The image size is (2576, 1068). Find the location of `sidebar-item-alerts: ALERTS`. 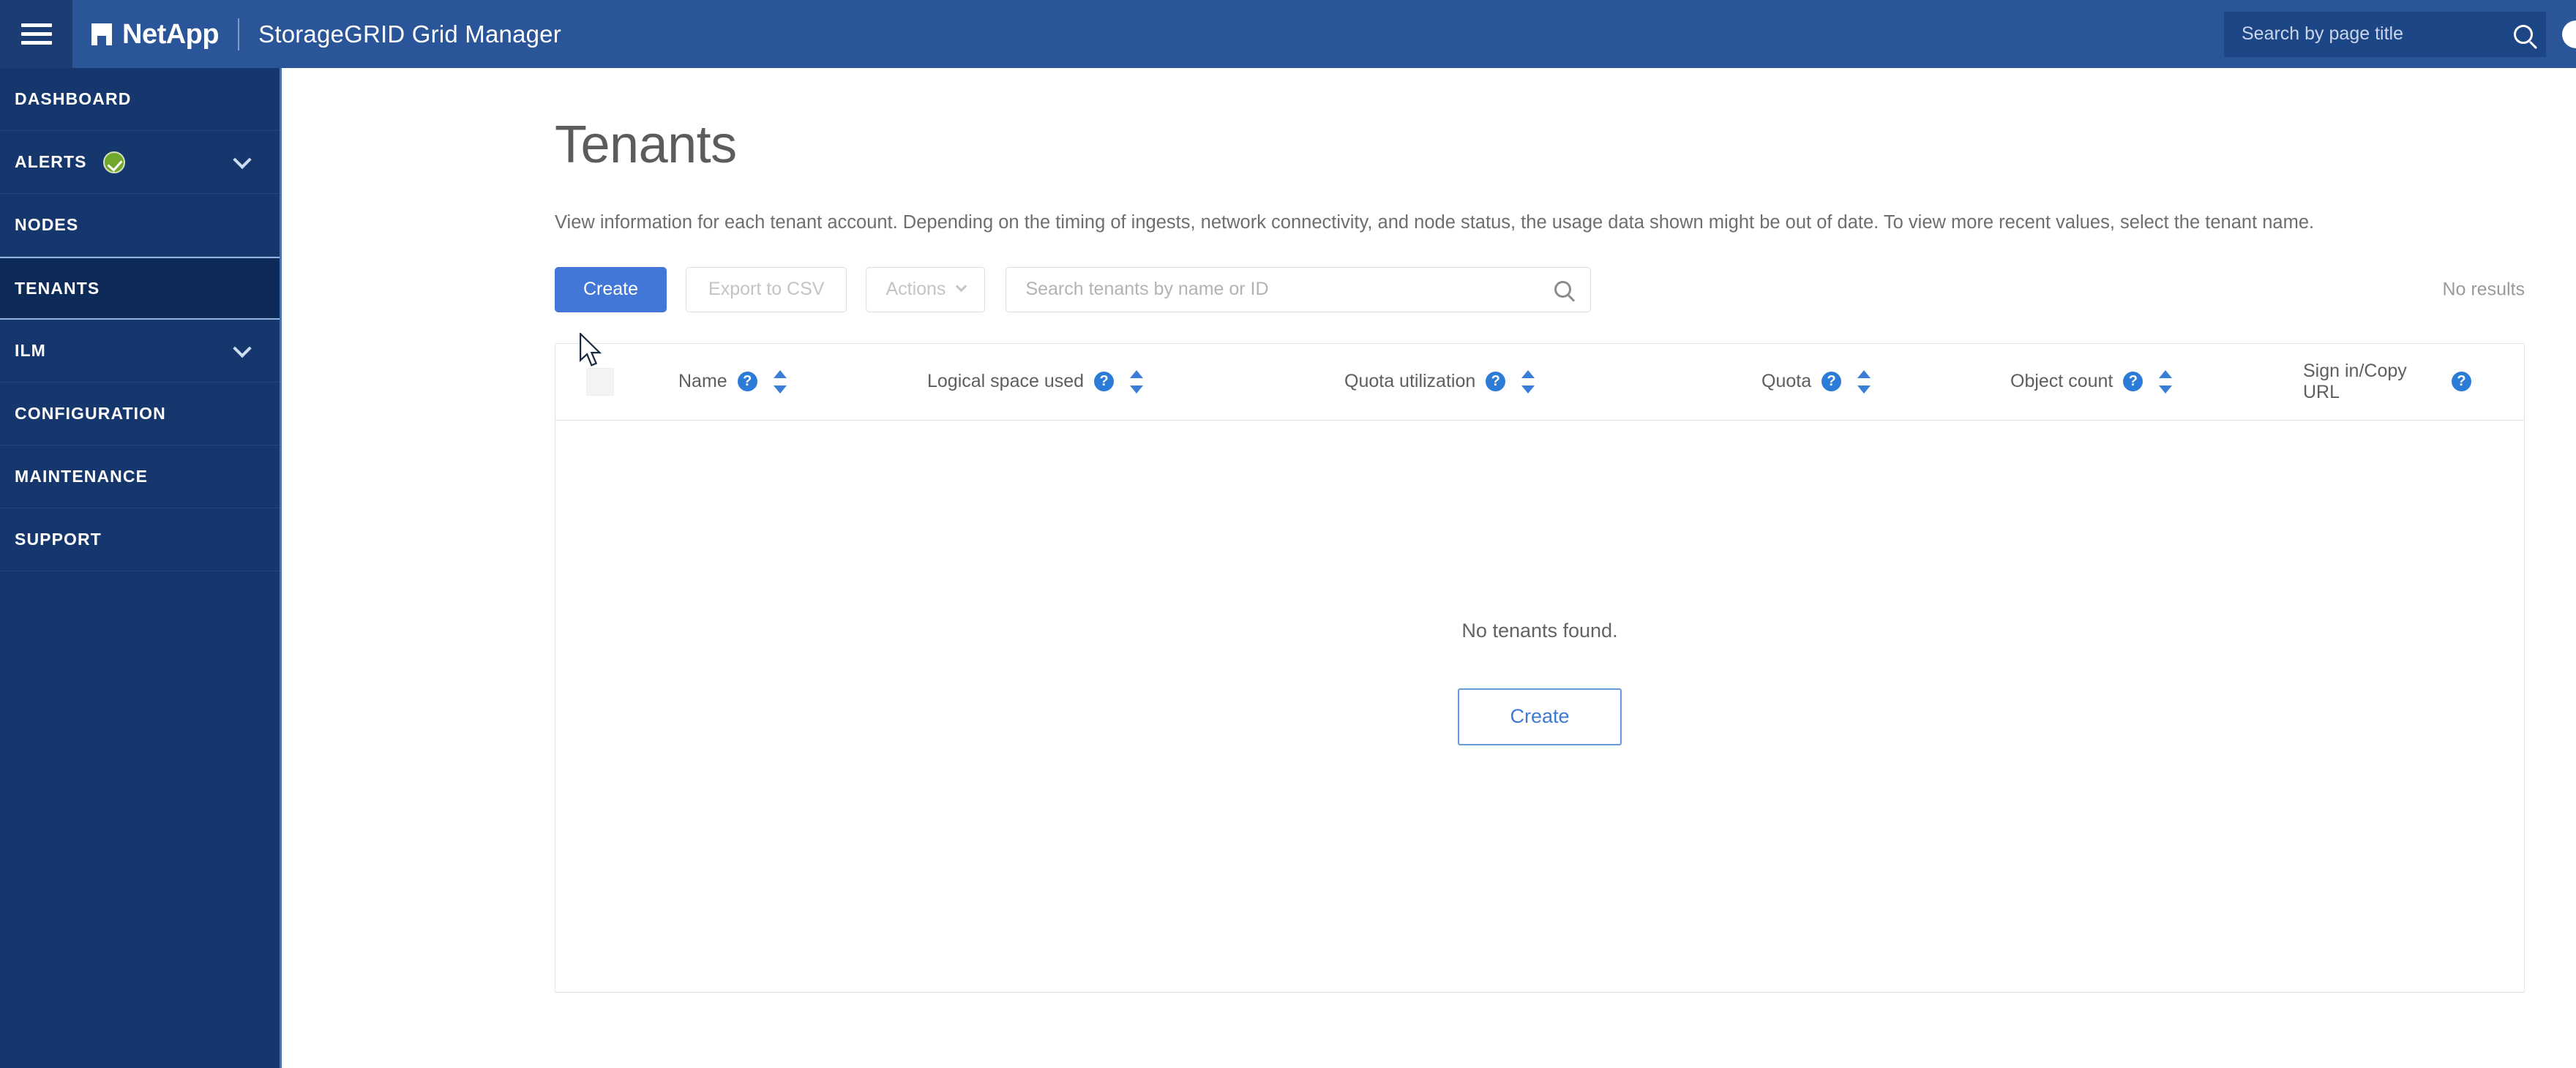

sidebar-item-alerts: ALERTS is located at coordinates (140, 162).